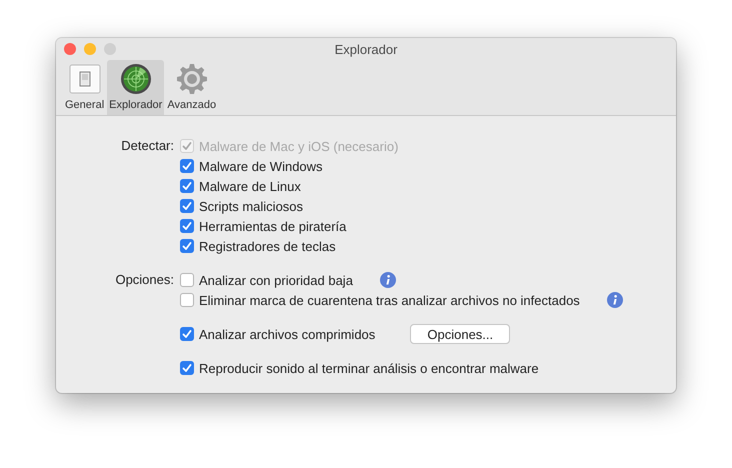 The width and height of the screenshot is (732, 468). Describe the element at coordinates (366, 49) in the screenshot. I see `window-title: Explorador` at that location.